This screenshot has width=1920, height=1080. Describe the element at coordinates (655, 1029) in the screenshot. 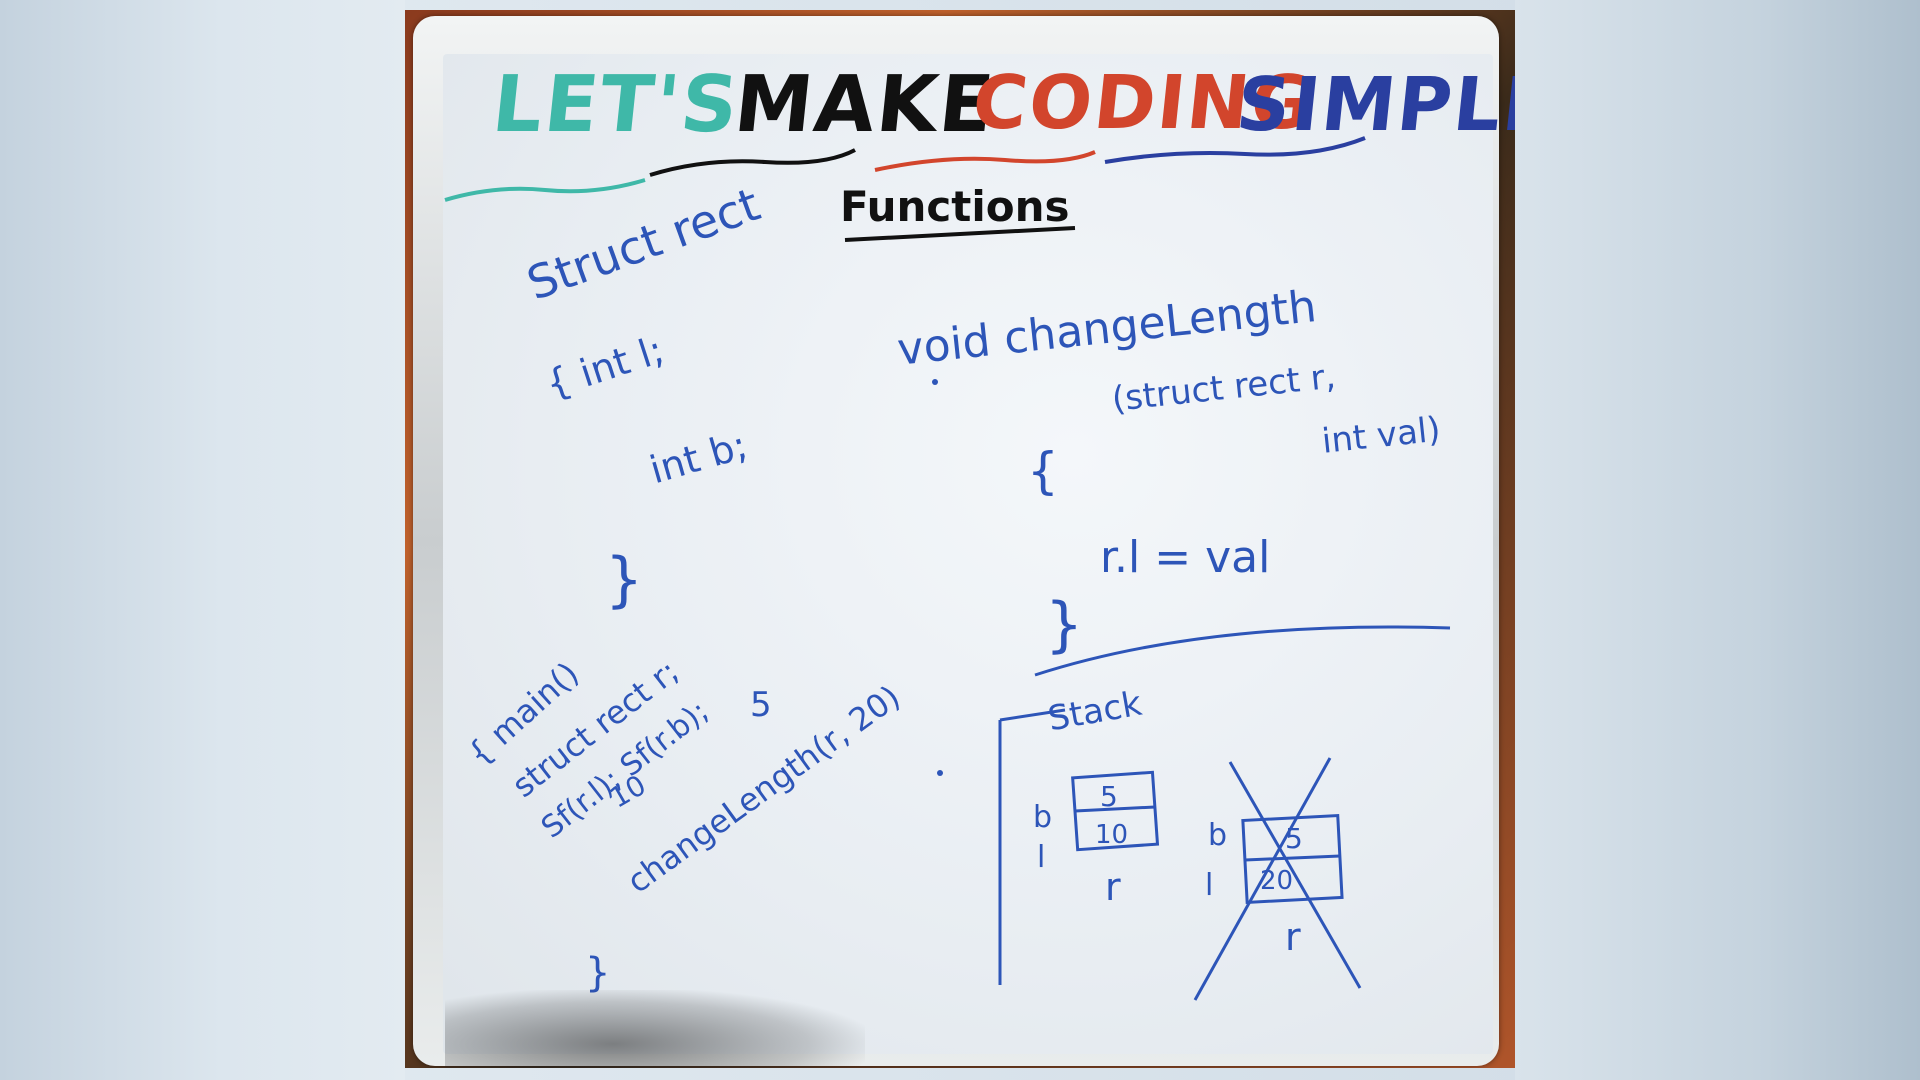

I see `hand-shadow` at that location.